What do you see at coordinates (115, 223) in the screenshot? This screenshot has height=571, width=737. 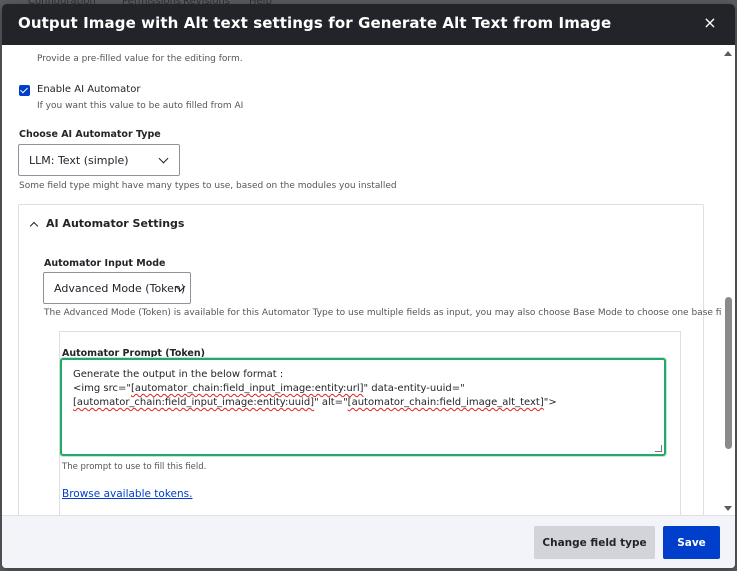 I see `ai-automator-settings-summary: AI Automator Settings` at bounding box center [115, 223].